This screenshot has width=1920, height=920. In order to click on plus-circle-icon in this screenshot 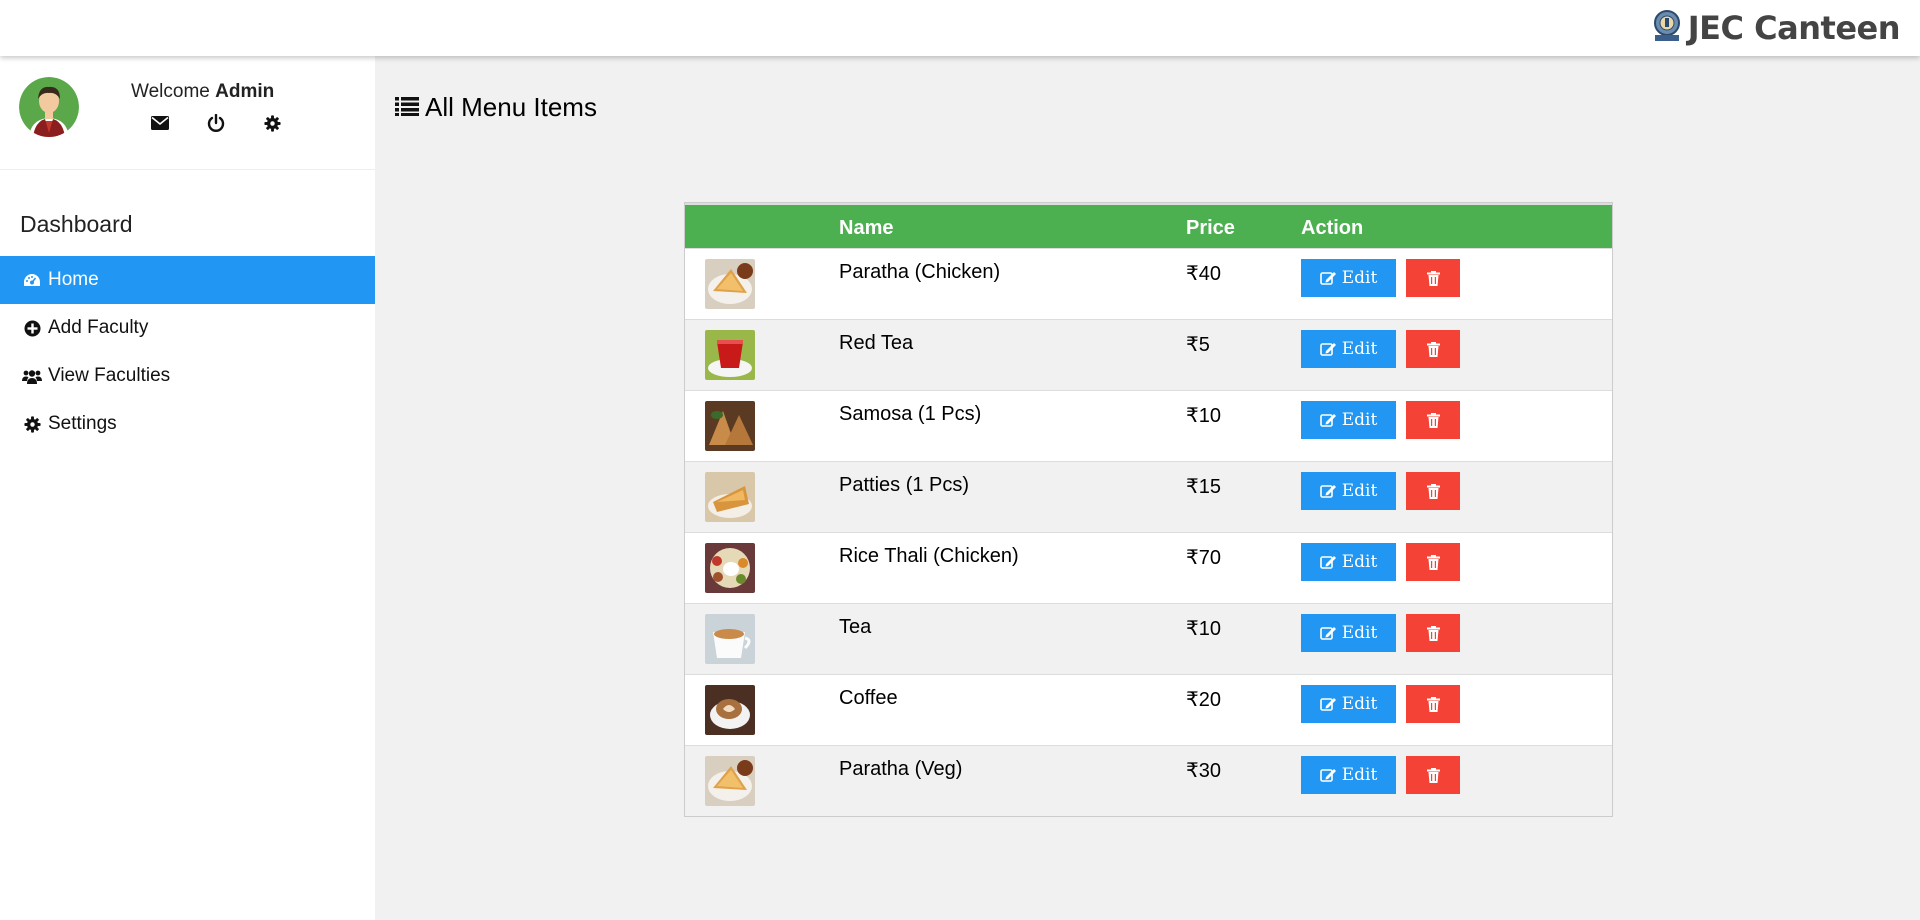, I will do `click(32, 328)`.